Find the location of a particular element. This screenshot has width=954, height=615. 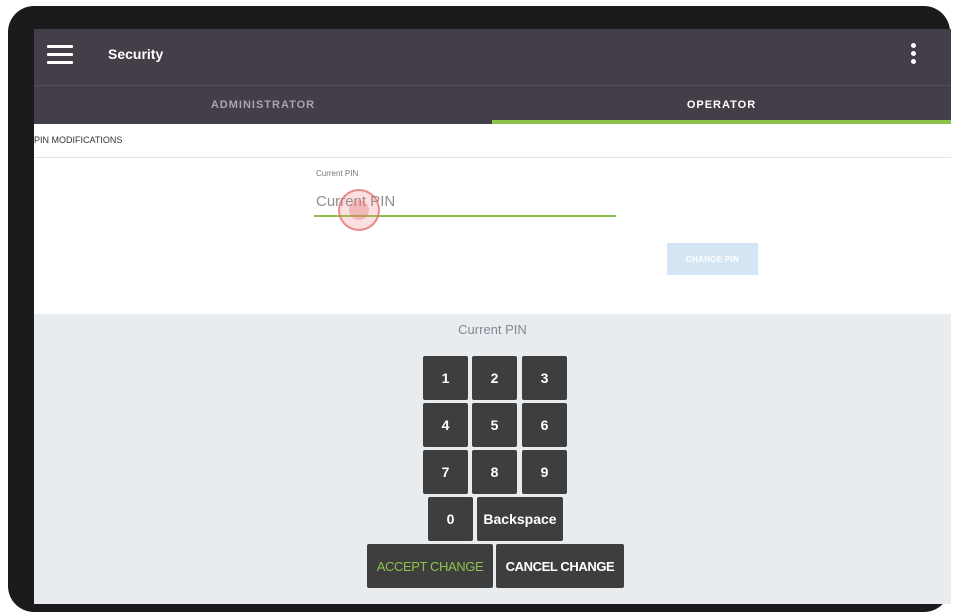

key-8: 8 is located at coordinates (494, 472).